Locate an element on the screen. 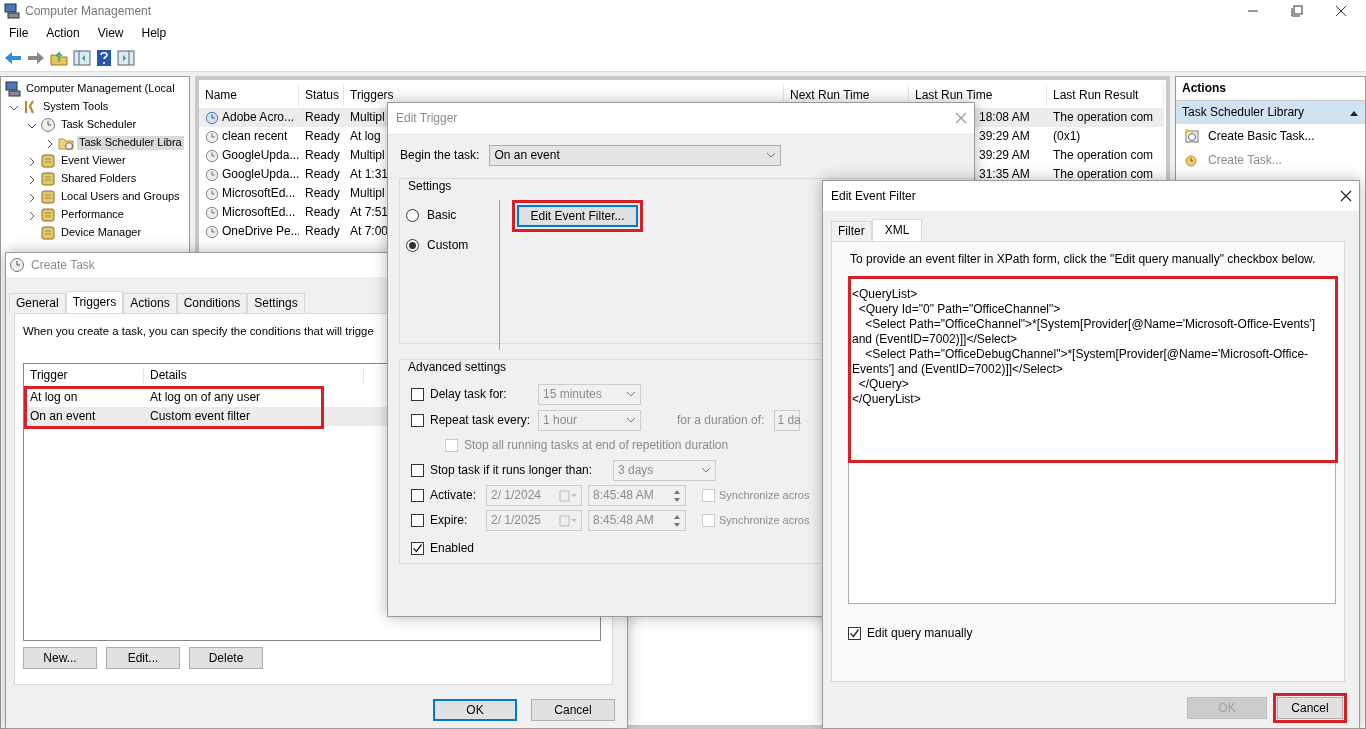  tree-item: Event Viewer is located at coordinates (93, 161).